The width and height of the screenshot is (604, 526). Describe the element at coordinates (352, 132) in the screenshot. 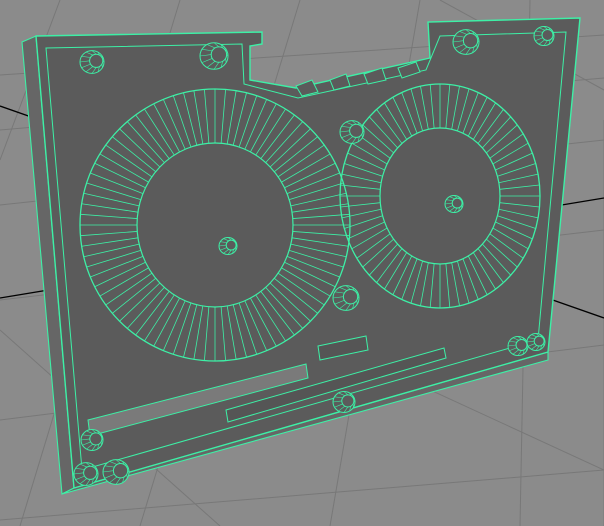

I see `peg-center-upper` at that location.